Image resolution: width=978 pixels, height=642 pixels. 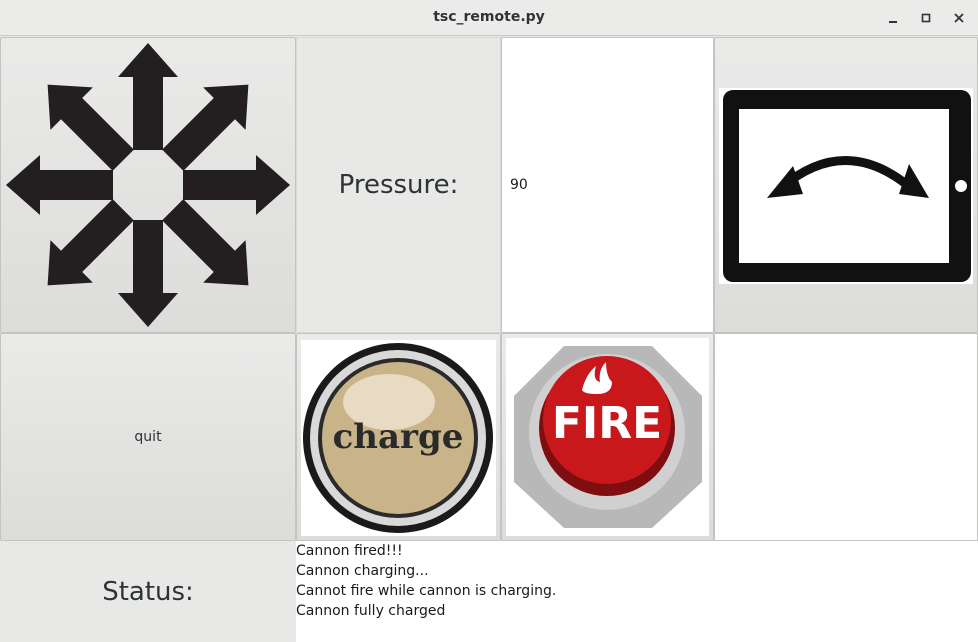 I want to click on fire-button-icon: FIRE, so click(x=607, y=437).